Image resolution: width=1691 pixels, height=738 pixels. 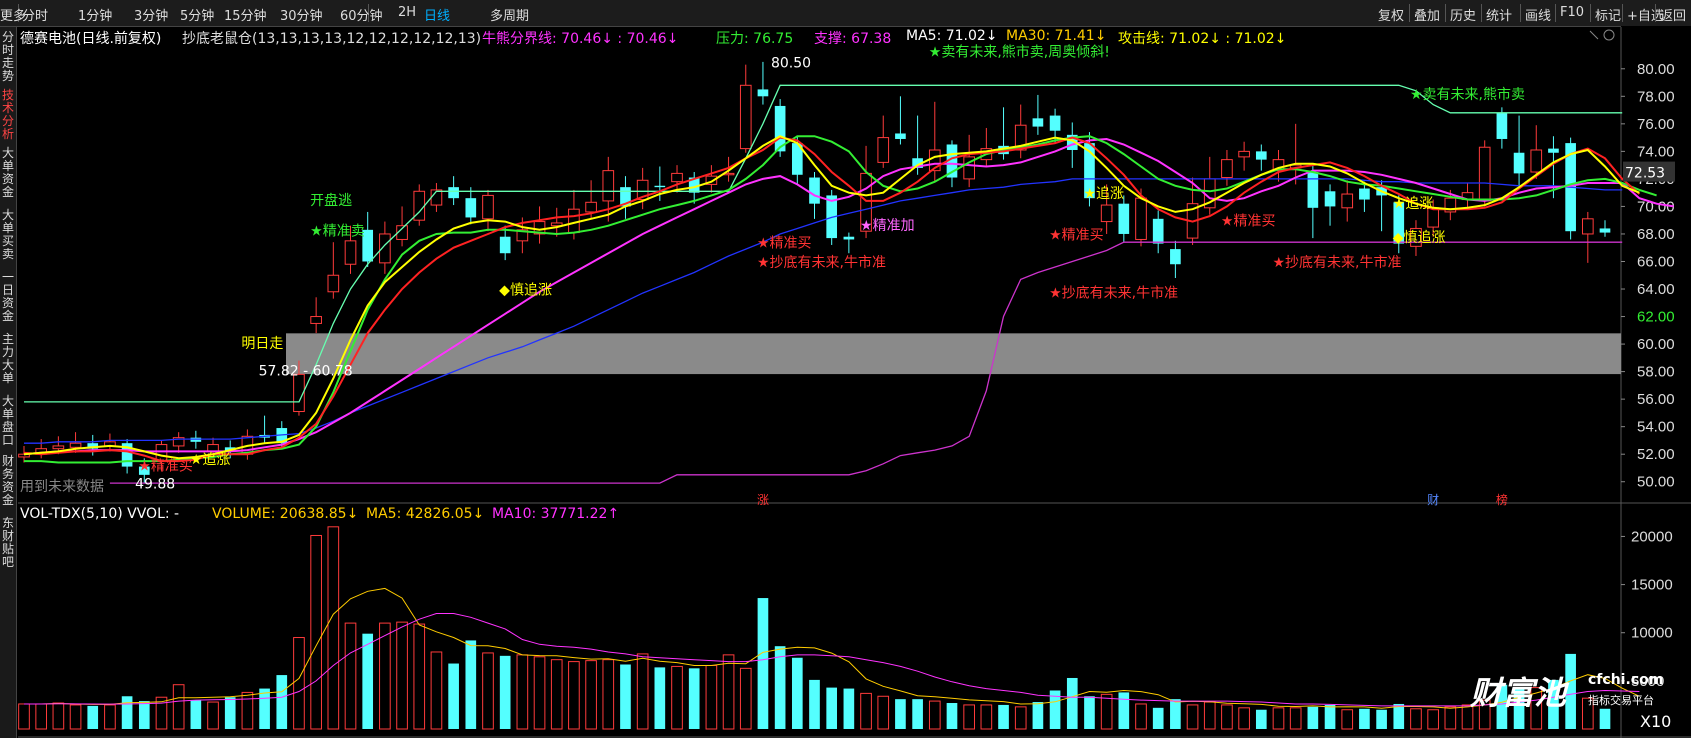 What do you see at coordinates (784, 244) in the screenshot?
I see `annotation-10: ★精准买` at bounding box center [784, 244].